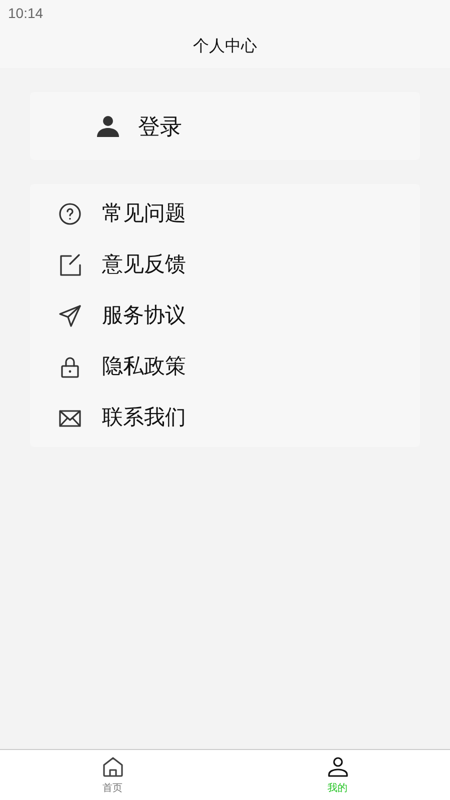  What do you see at coordinates (225, 264) in the screenshot?
I see `menu-item: 意见反馈` at bounding box center [225, 264].